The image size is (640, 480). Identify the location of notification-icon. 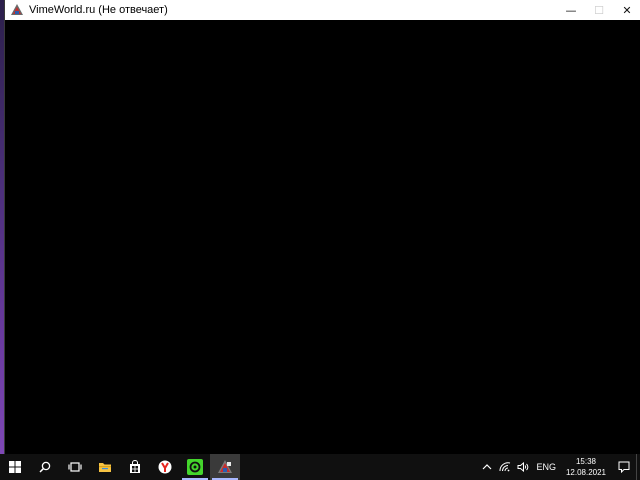
(624, 467).